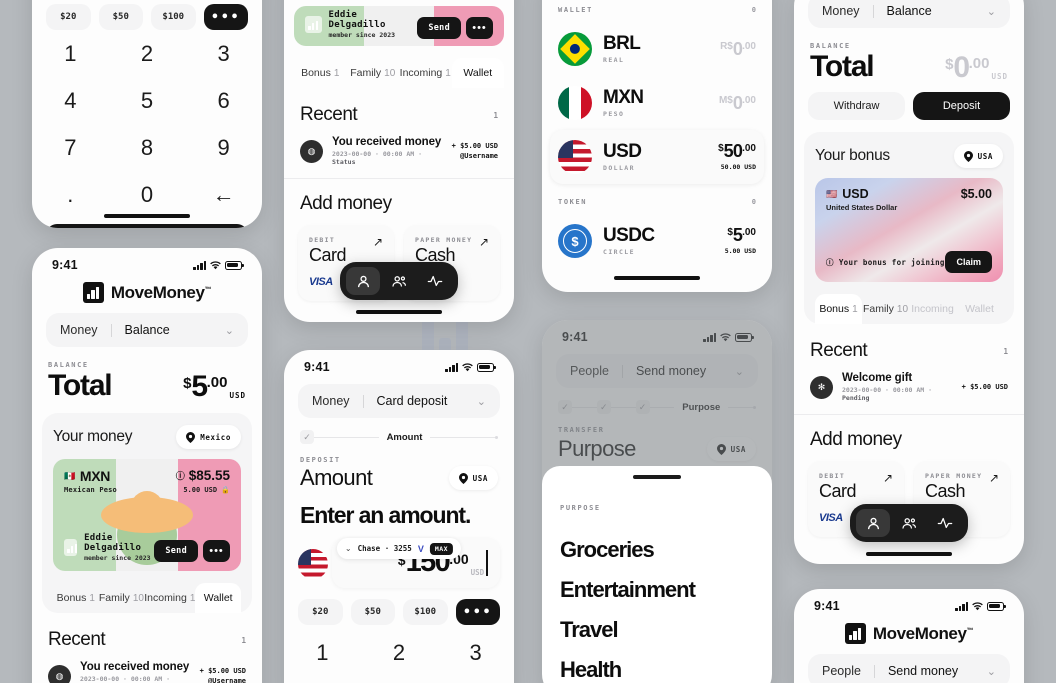 The width and height of the screenshot is (1056, 683). What do you see at coordinates (856, 106) in the screenshot?
I see `withdraw-button: Withdraw` at bounding box center [856, 106].